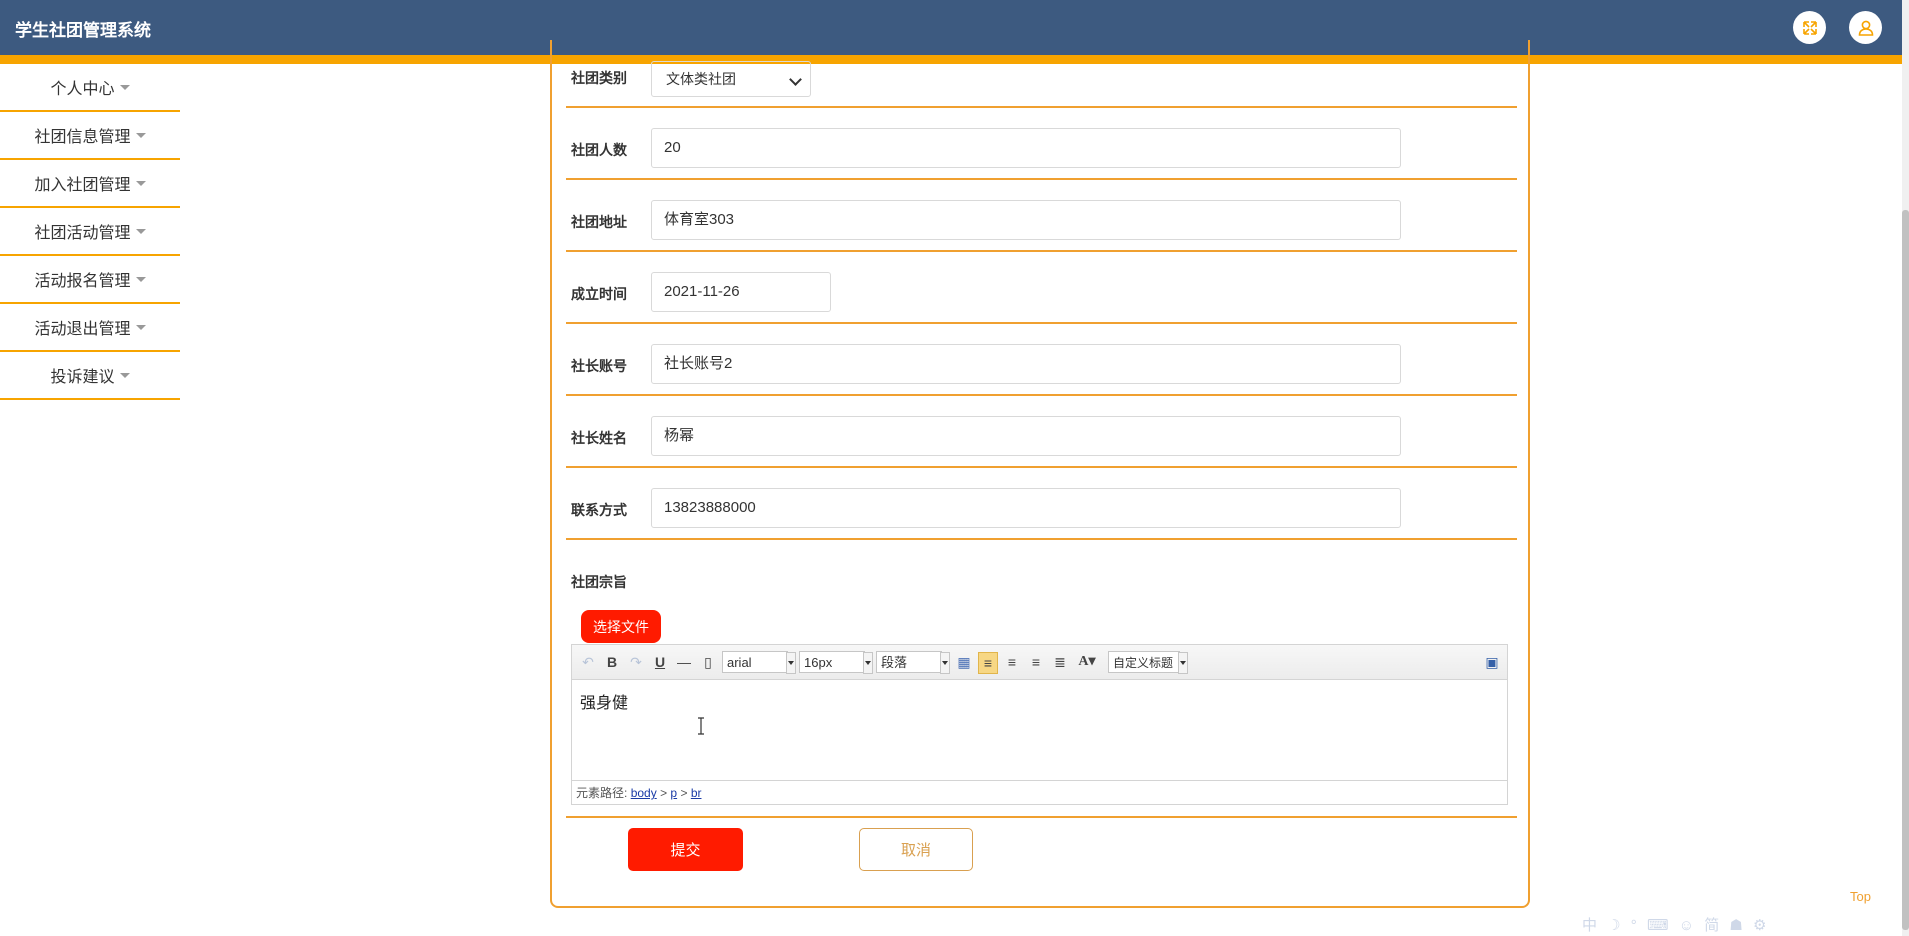 The height and width of the screenshot is (936, 1909). I want to click on horizontal-rule-icon: —, so click(684, 662).